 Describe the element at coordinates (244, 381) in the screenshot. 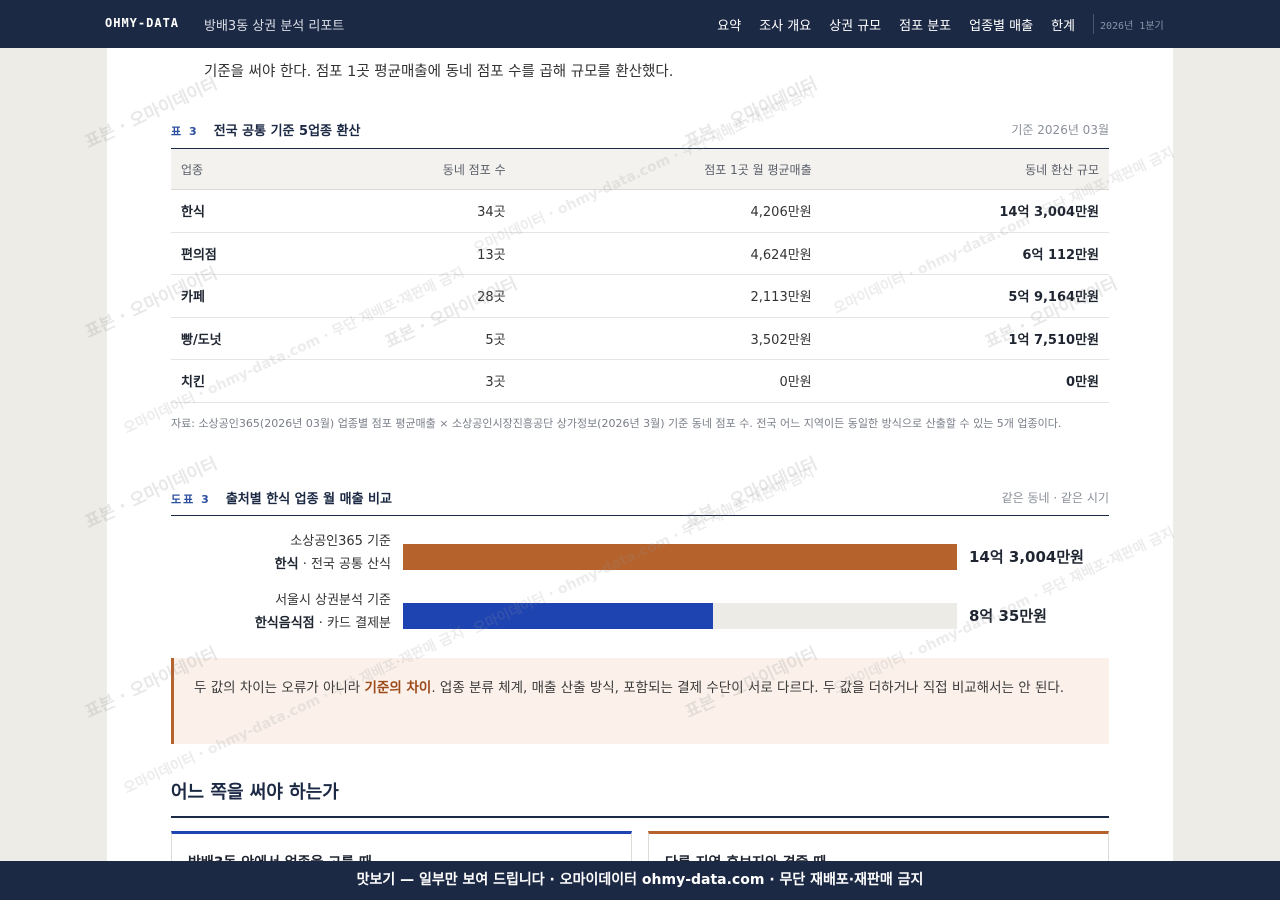

I see `cell-category: 치킨` at that location.